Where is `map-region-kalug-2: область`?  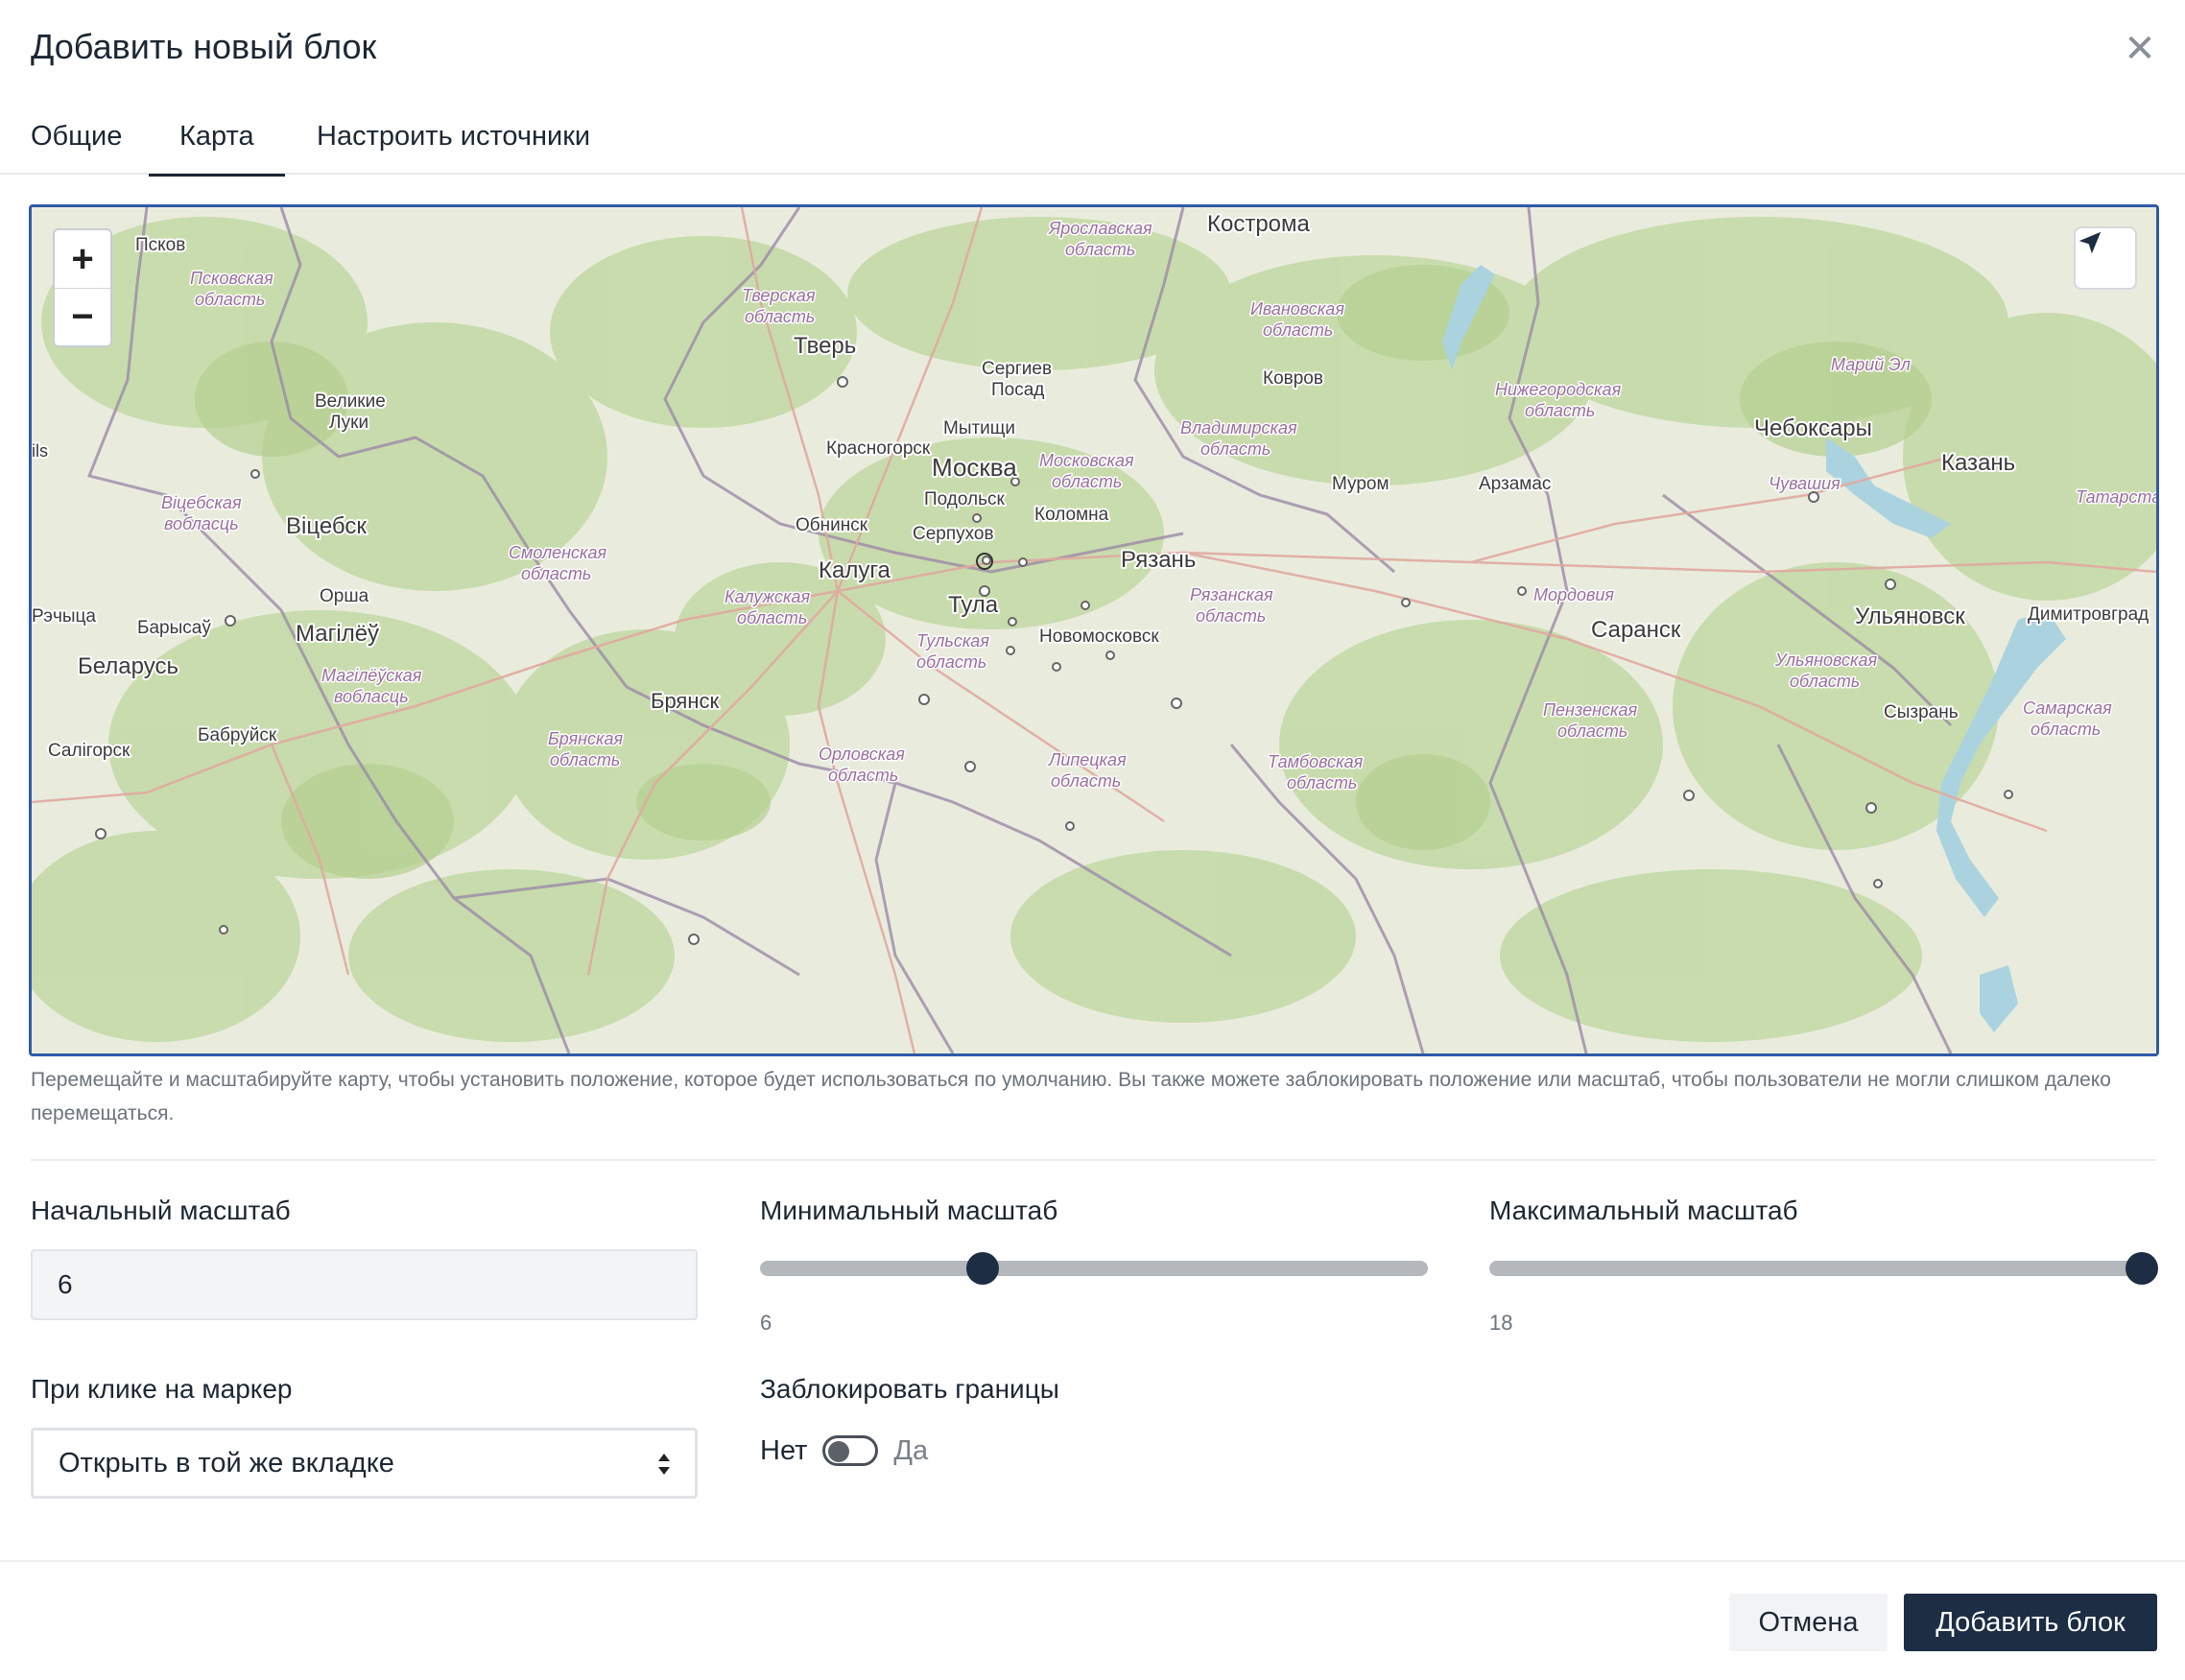
map-region-kalug-2: область is located at coordinates (772, 618).